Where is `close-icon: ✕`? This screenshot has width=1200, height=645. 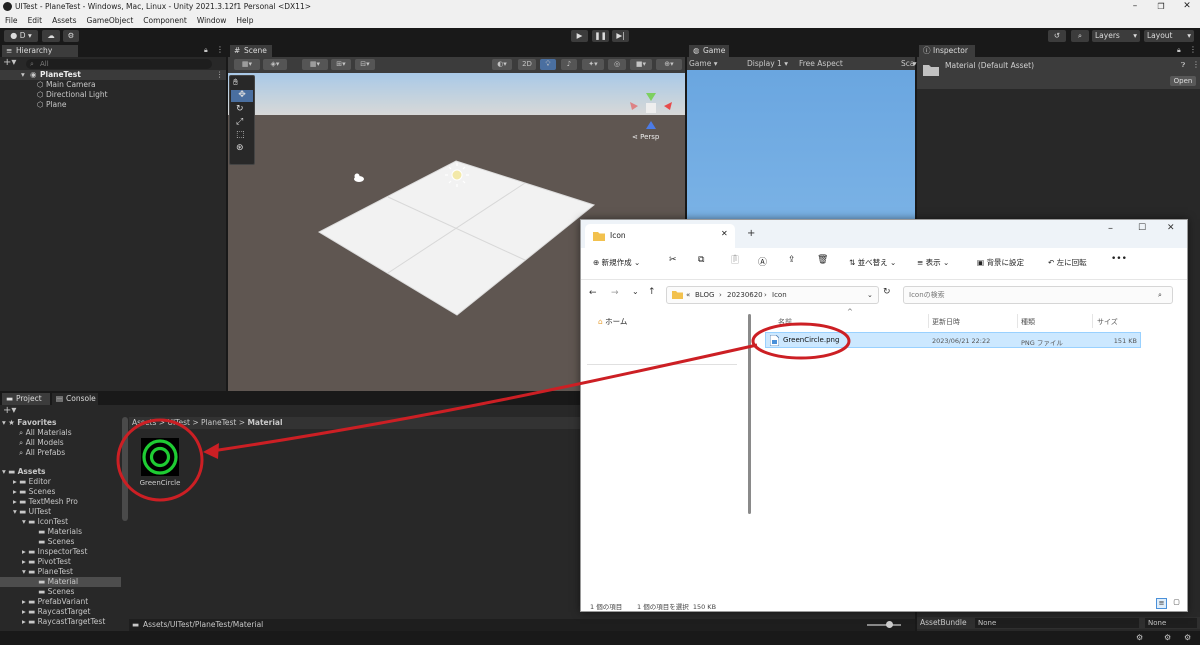
close-icon: ✕ is located at coordinates (1171, 228).